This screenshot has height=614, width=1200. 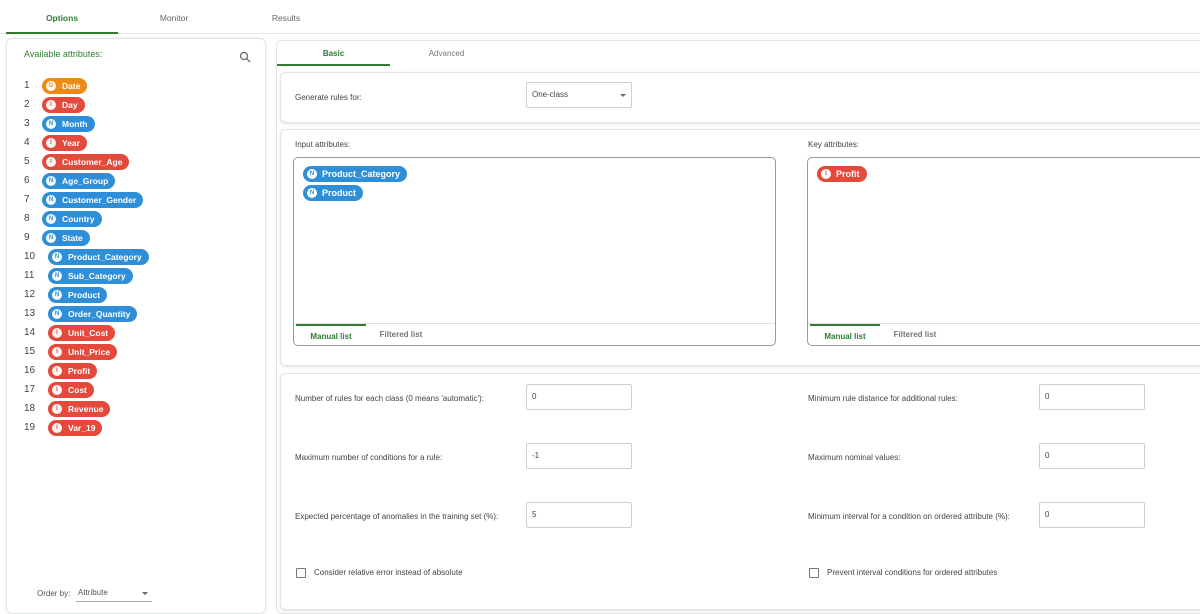 What do you see at coordinates (579, 95) in the screenshot?
I see `generate-rules-select: One-class` at bounding box center [579, 95].